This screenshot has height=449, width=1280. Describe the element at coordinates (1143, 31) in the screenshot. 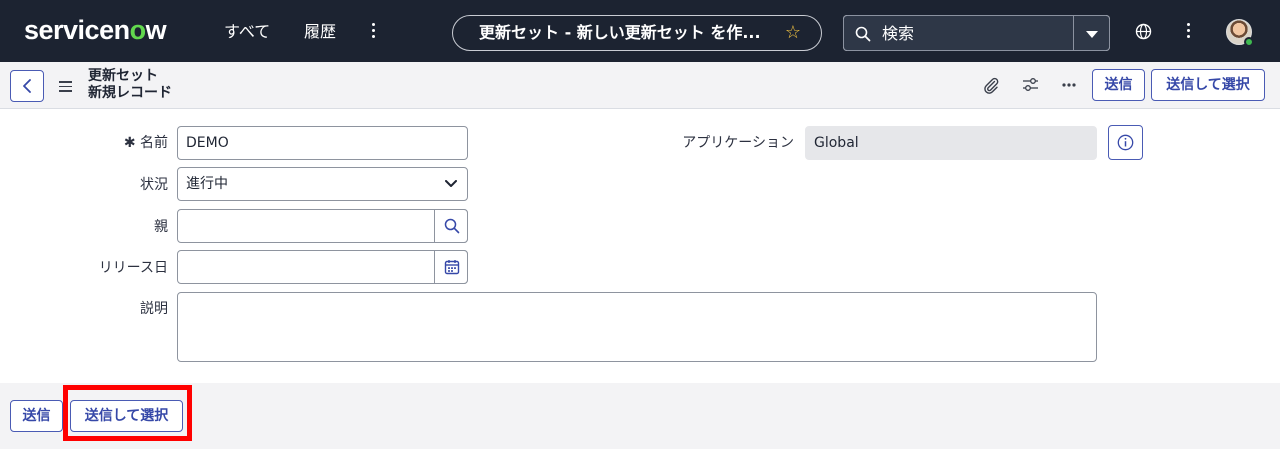

I see `globe-icon` at that location.